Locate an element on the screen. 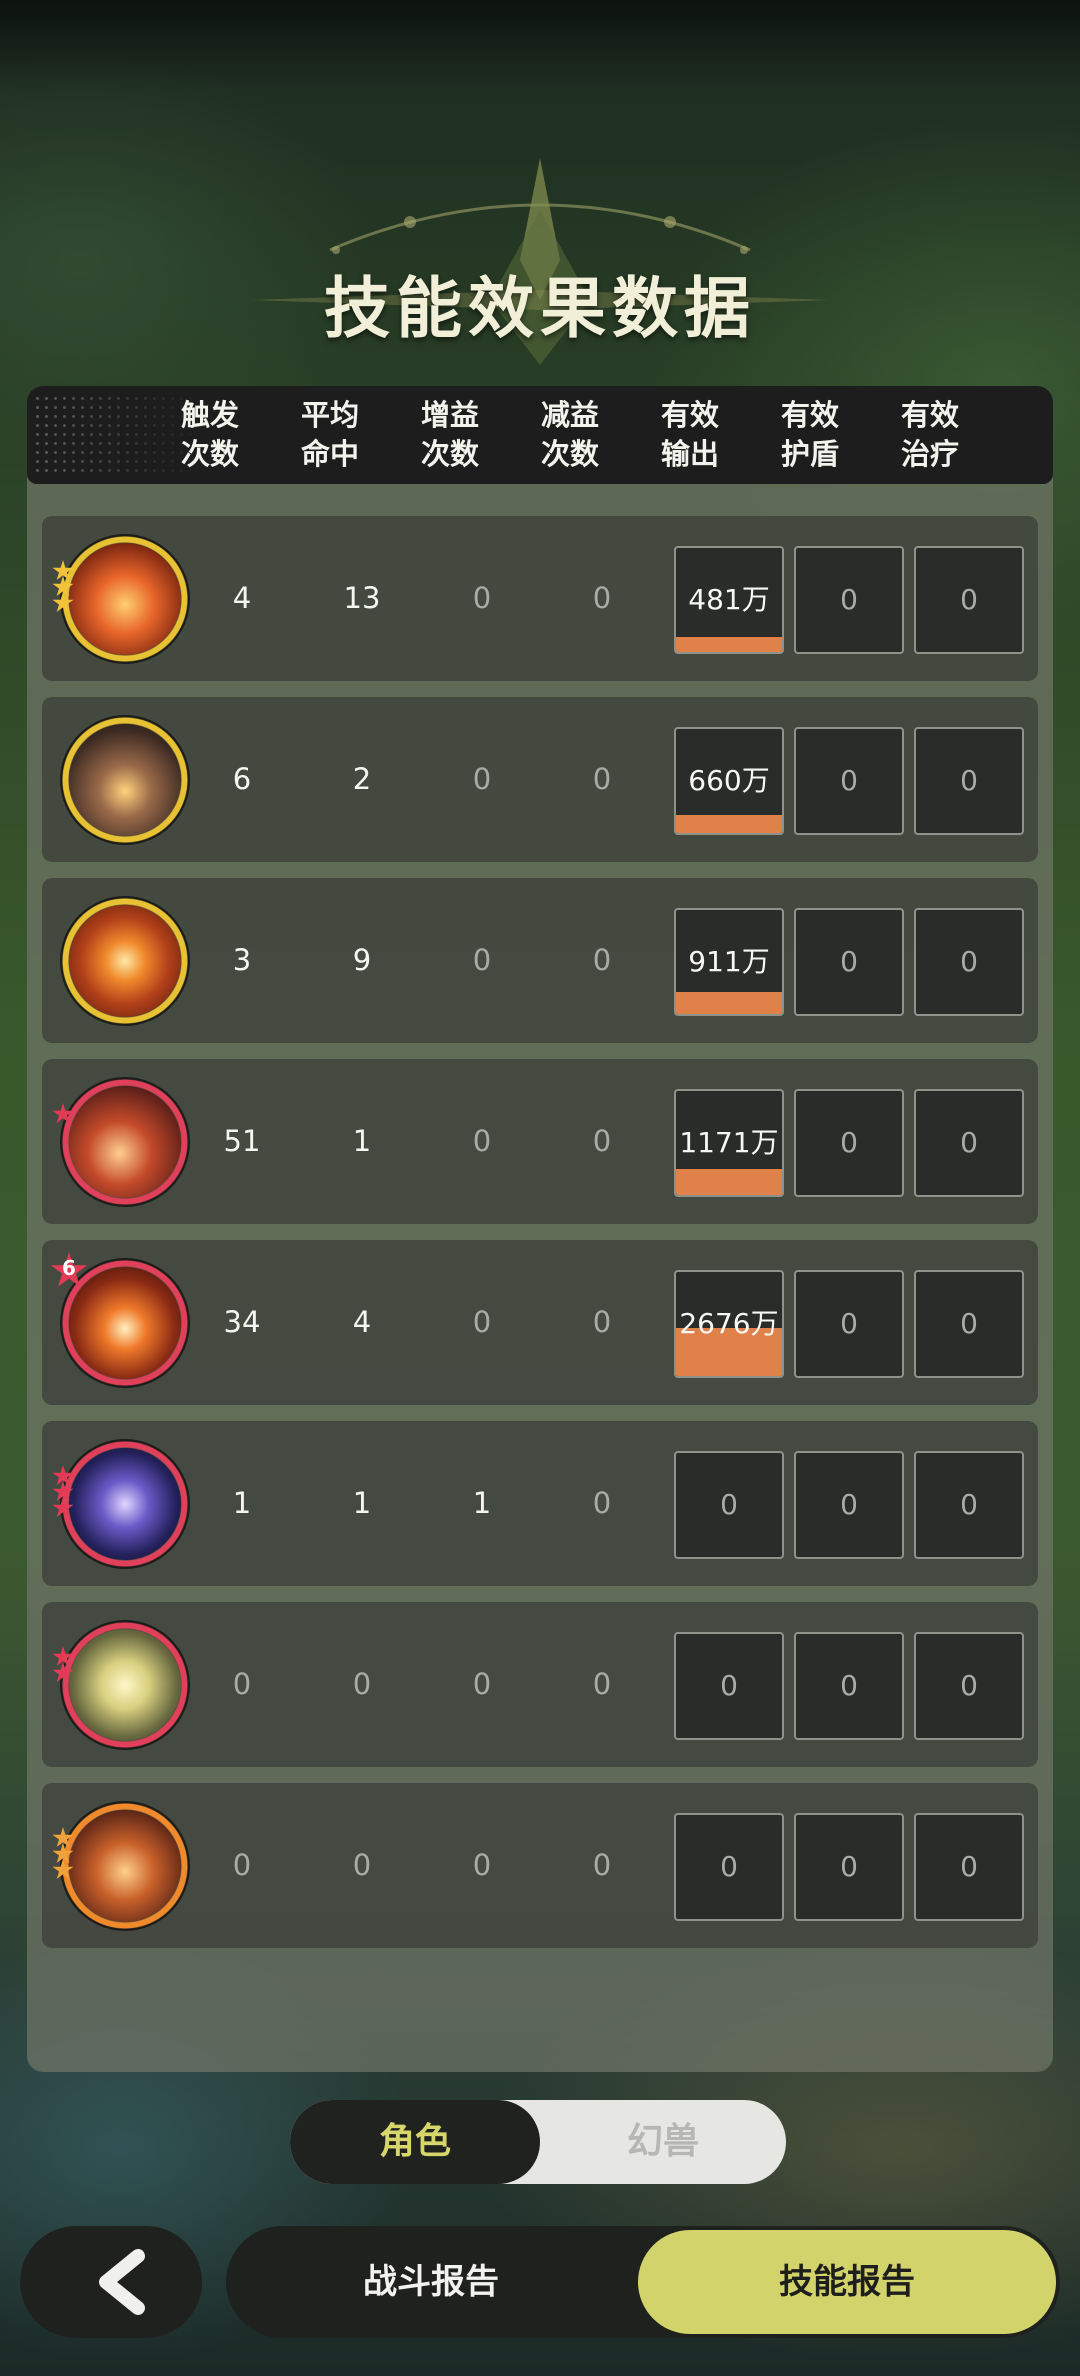  tab-battle-report: 战斗报告 is located at coordinates (431, 2282).